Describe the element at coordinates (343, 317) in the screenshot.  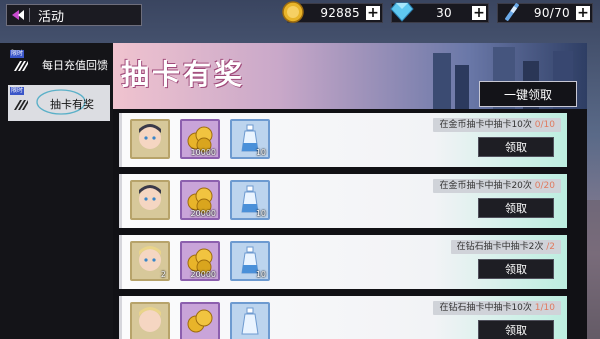
I see `reward-row: 在钻石抽卡中抽卡10次 1/10 领取` at that location.